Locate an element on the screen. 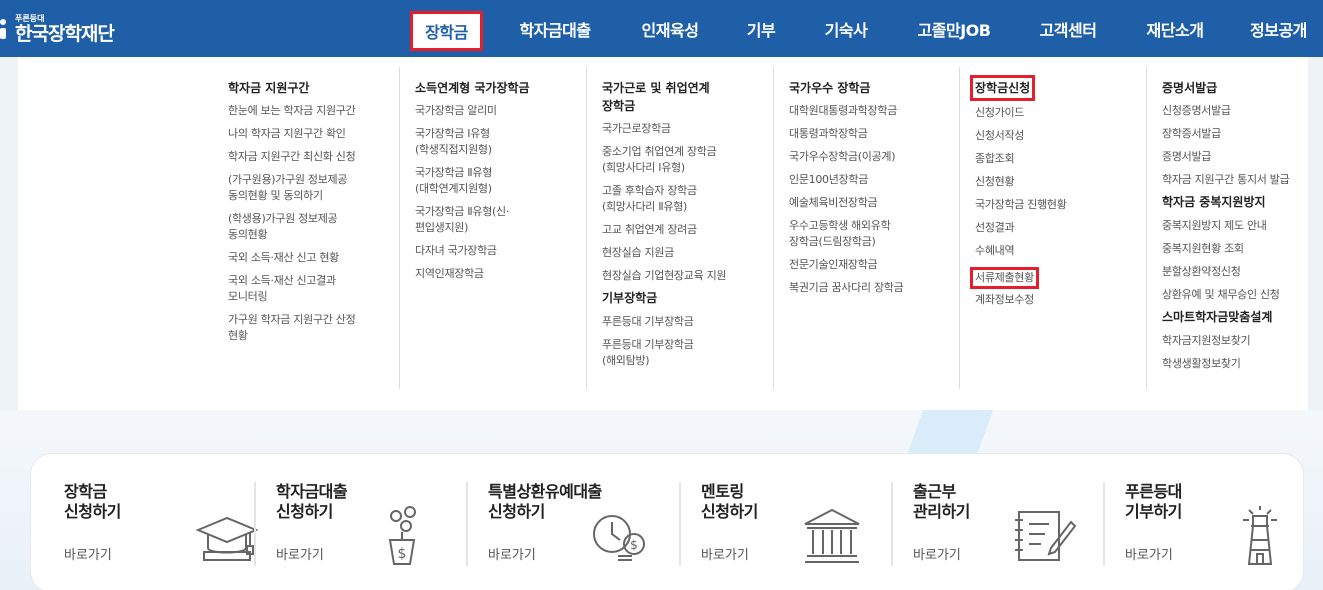 This screenshot has height=590, width=1323. menu-heading: 국가근로 및 취업연계 장학금 is located at coordinates (656, 97).